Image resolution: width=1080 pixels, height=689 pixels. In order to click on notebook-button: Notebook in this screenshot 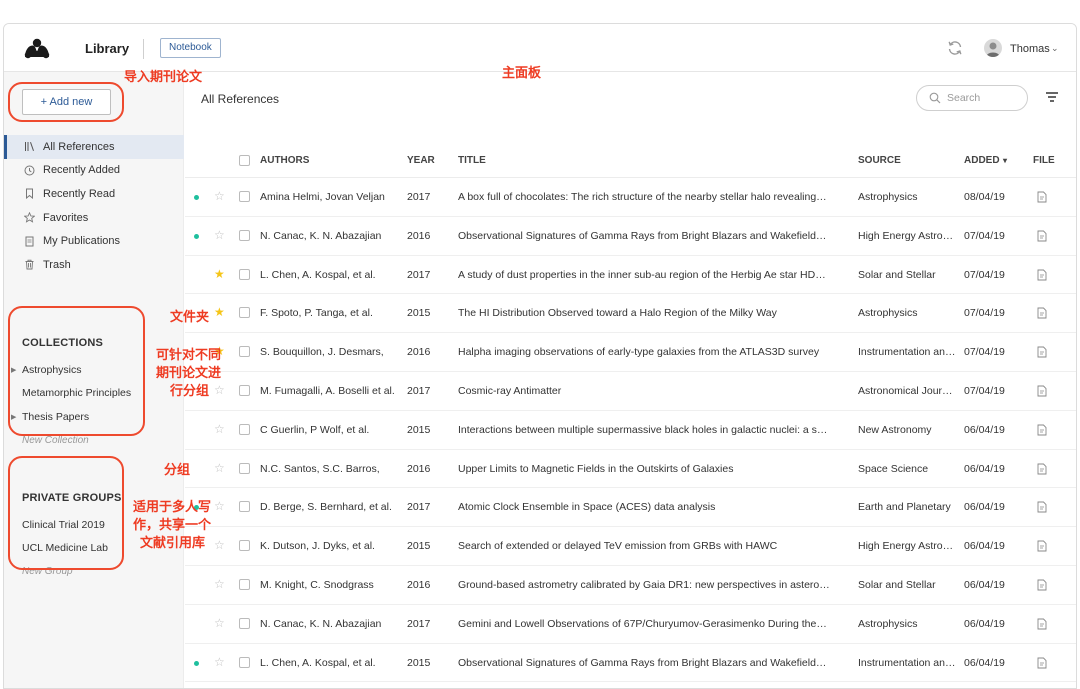, I will do `click(190, 48)`.